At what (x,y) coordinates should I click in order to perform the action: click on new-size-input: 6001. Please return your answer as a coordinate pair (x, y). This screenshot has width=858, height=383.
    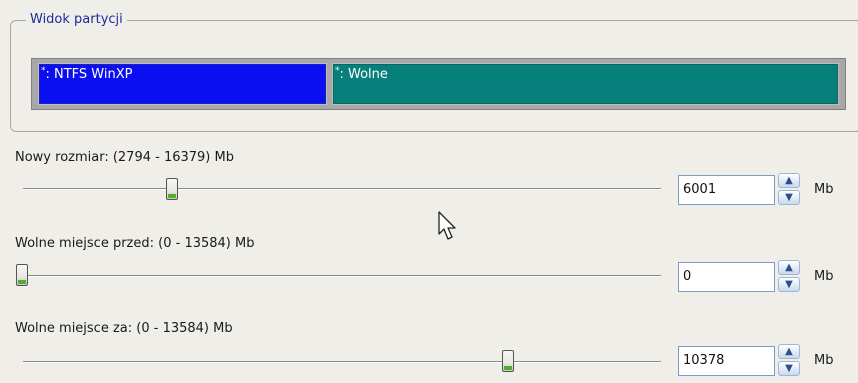
    Looking at the image, I should click on (726, 190).